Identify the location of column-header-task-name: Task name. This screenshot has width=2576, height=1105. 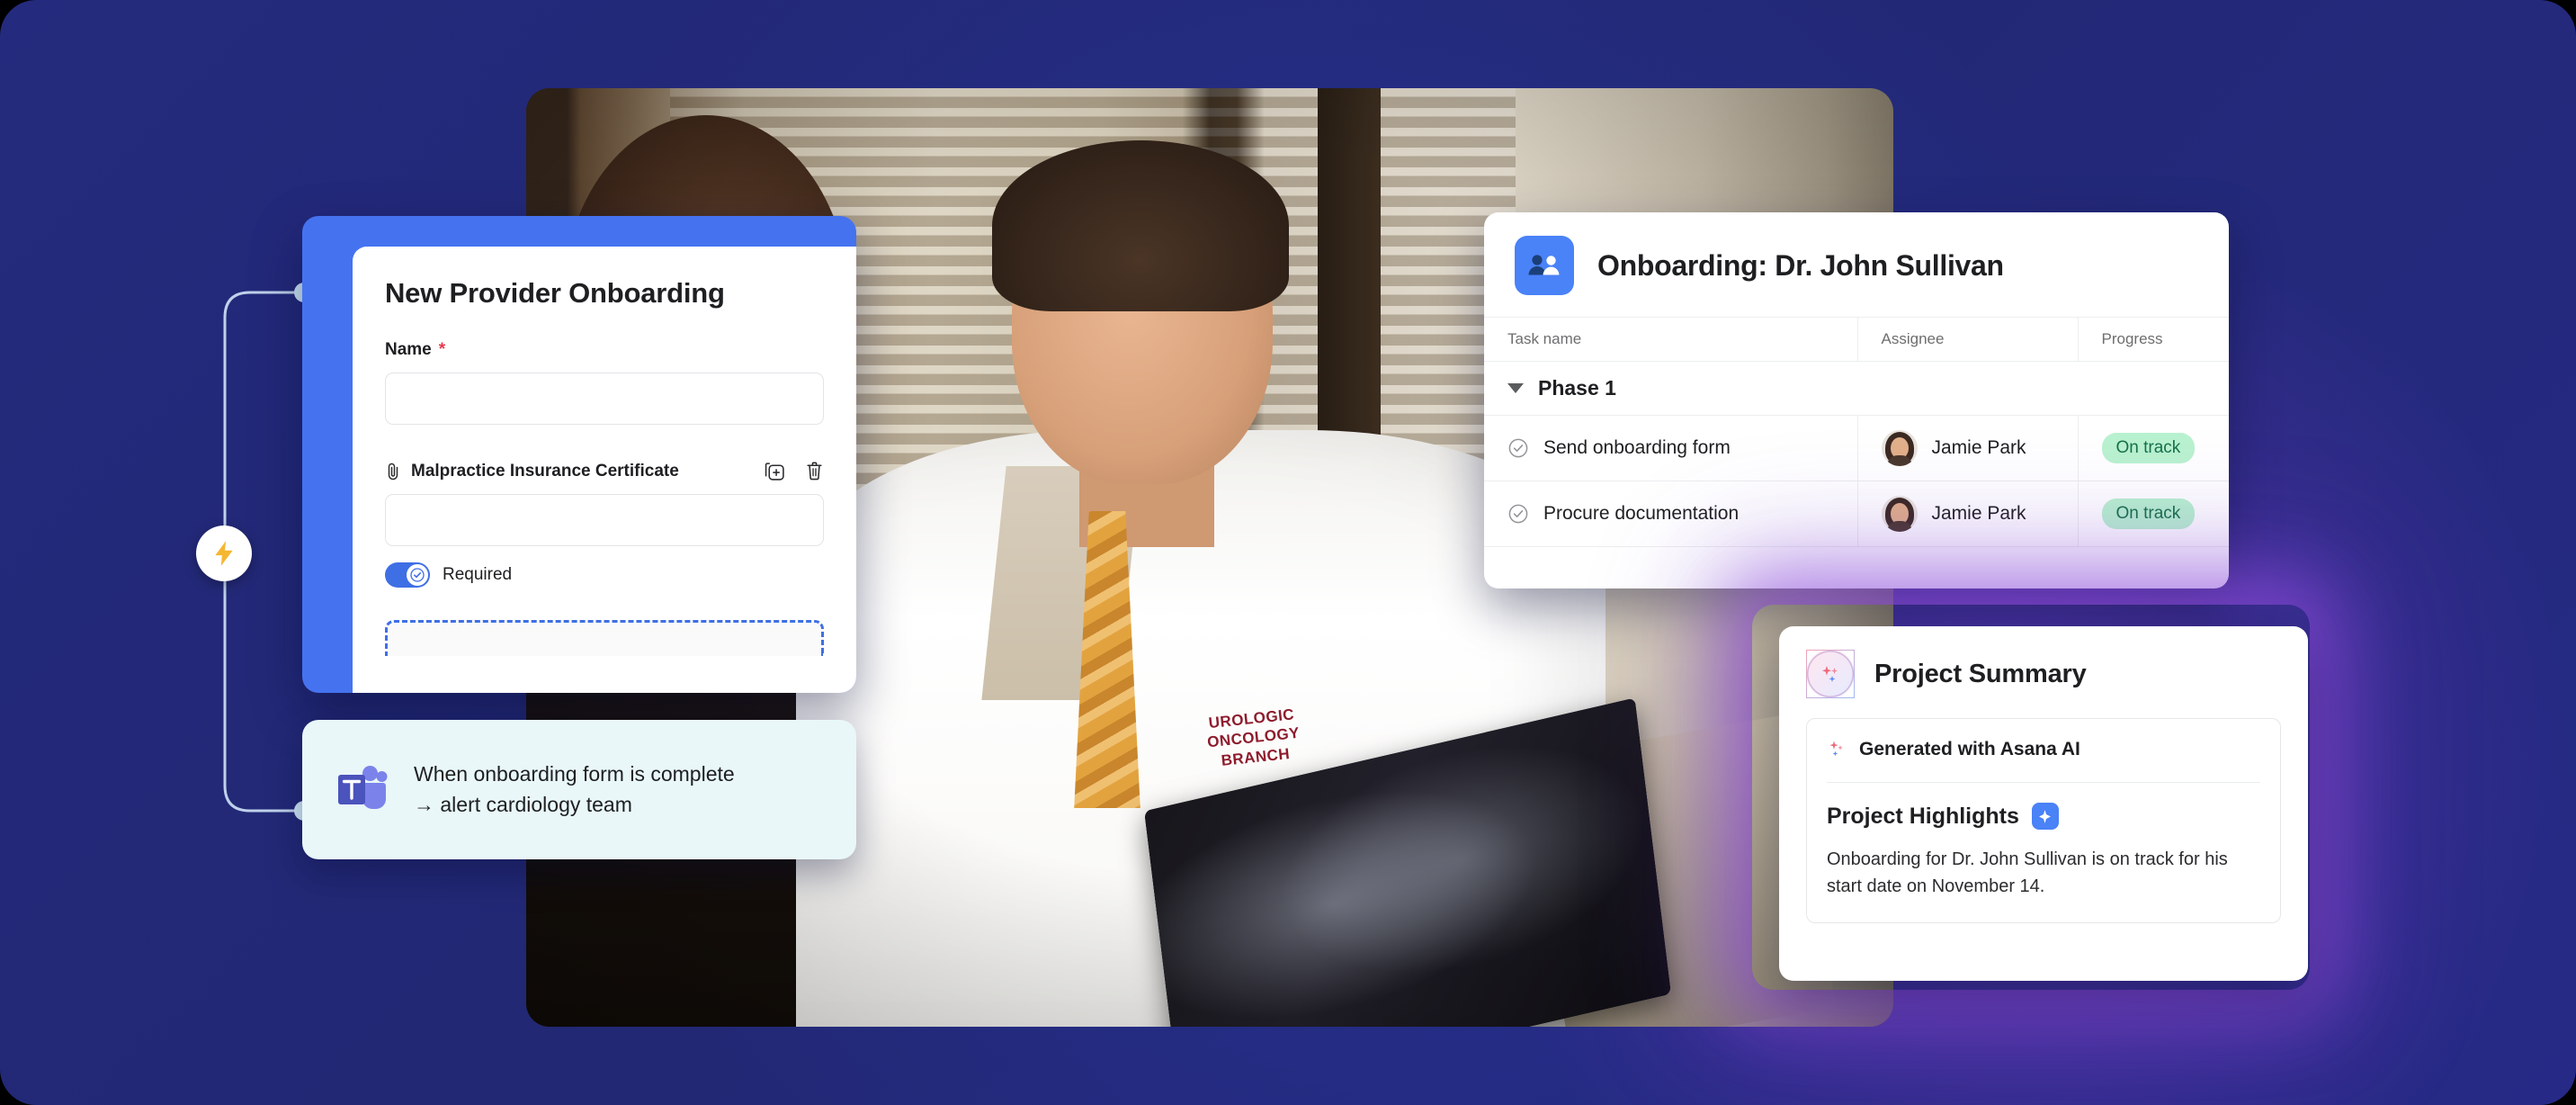
(1670, 339).